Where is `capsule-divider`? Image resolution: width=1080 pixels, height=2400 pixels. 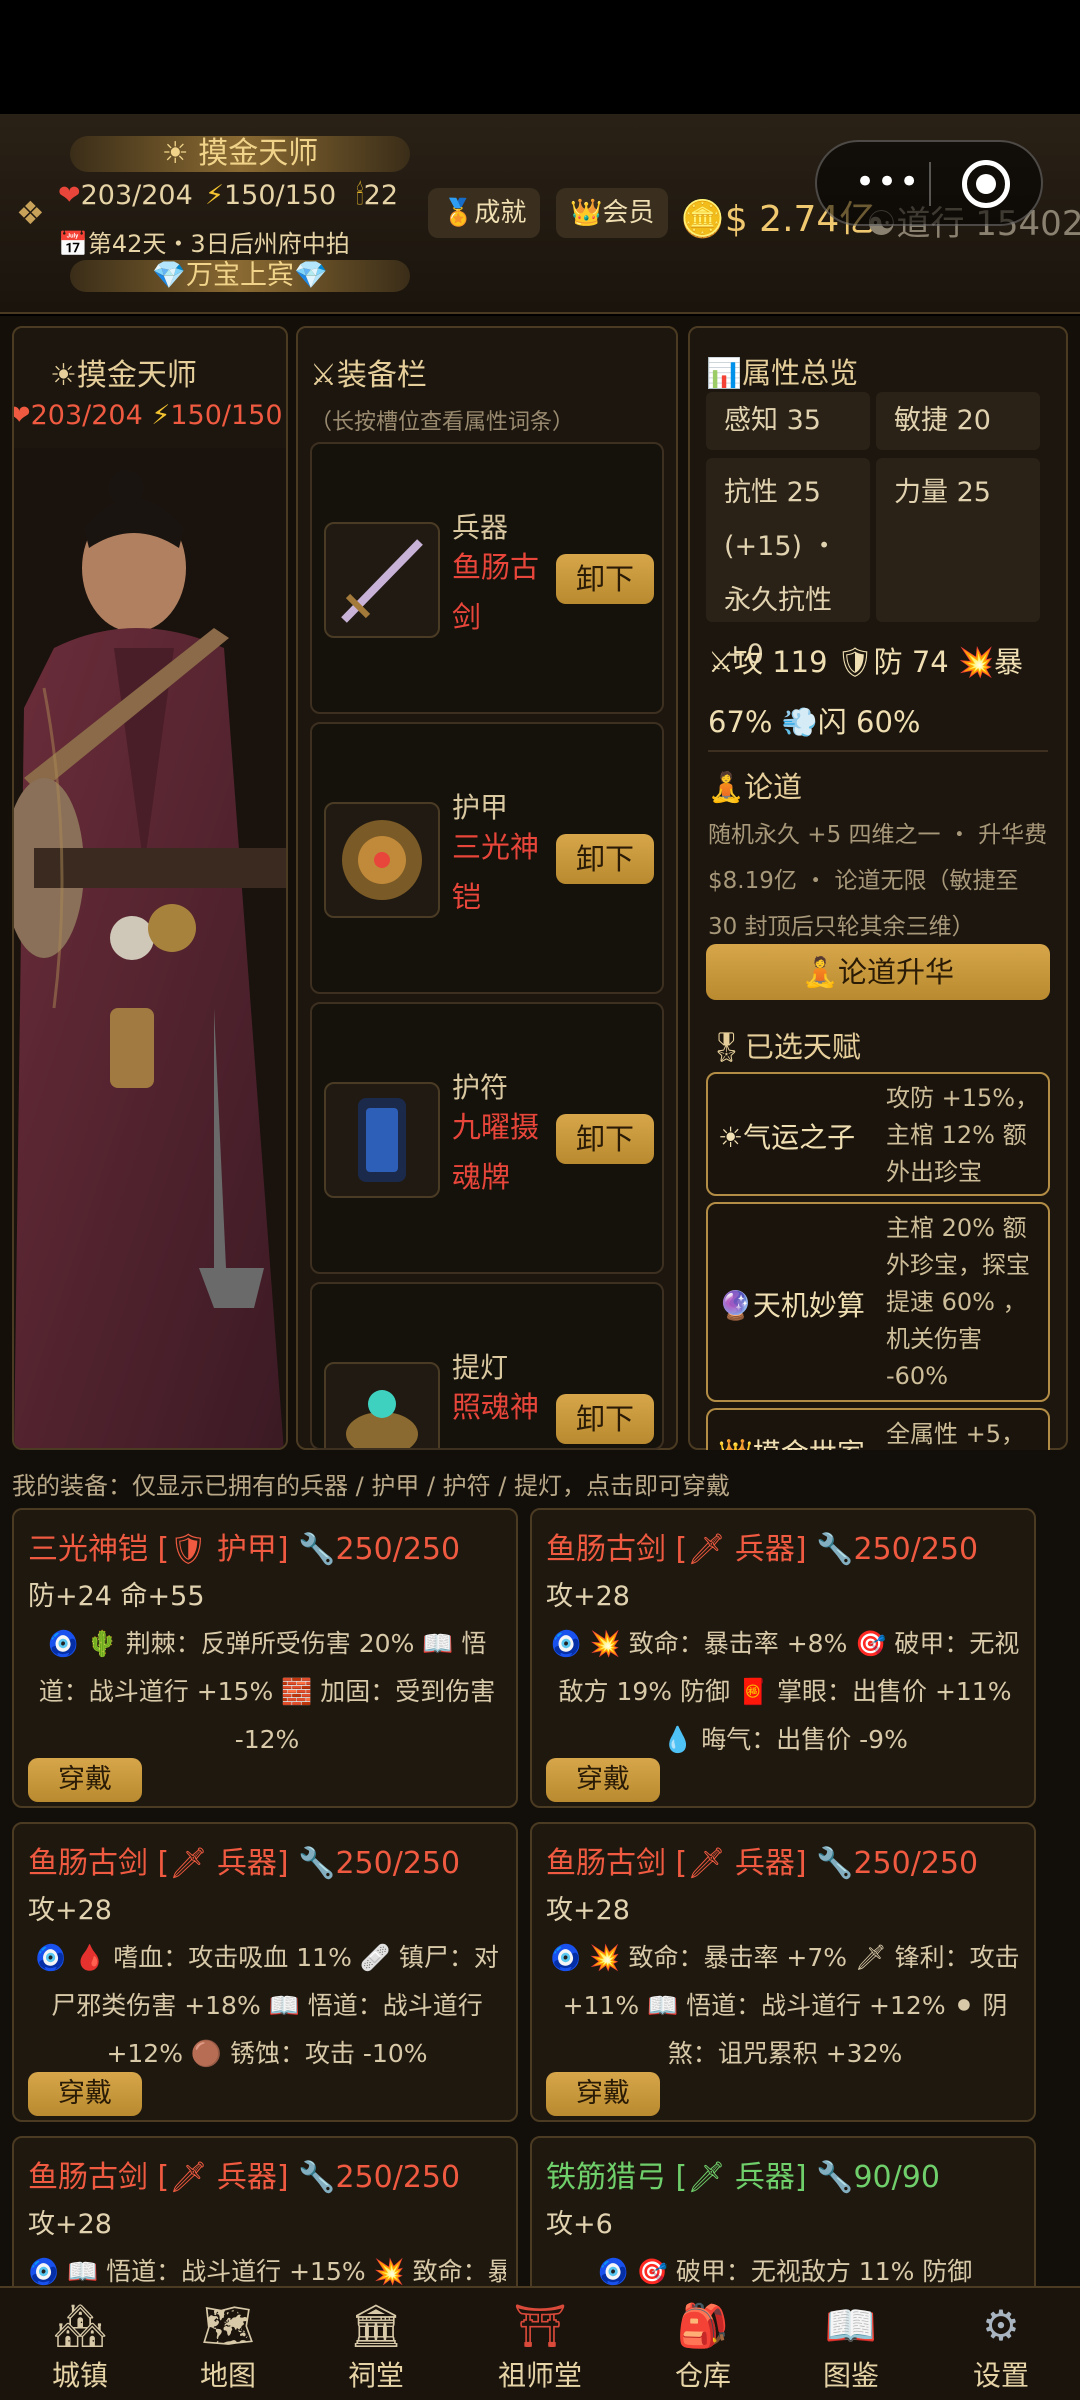
capsule-divider is located at coordinates (930, 184).